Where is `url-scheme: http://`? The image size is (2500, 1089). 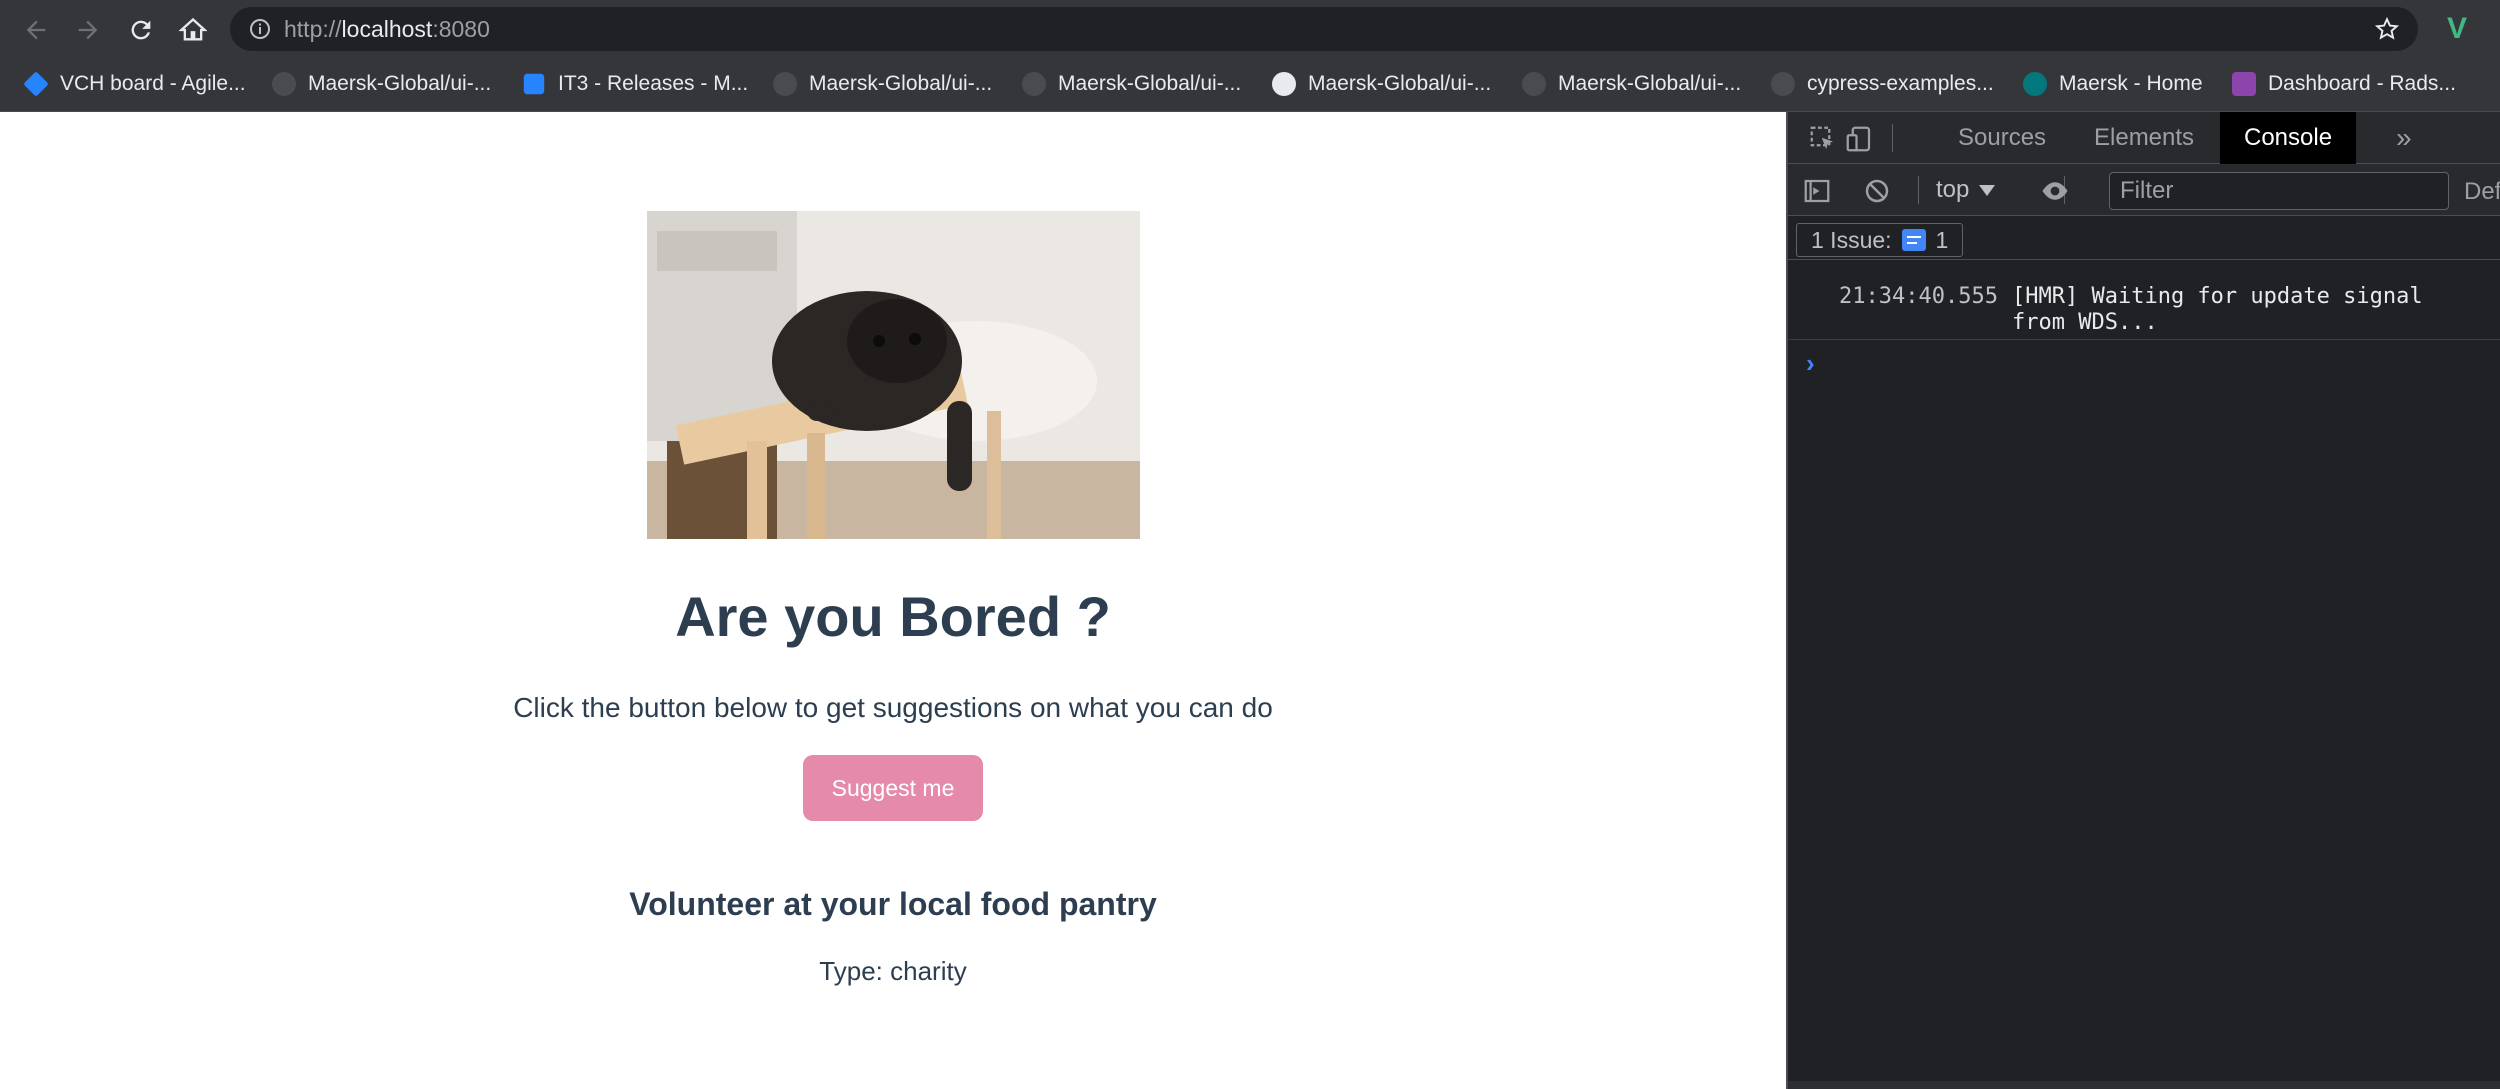 url-scheme: http:// is located at coordinates (313, 29).